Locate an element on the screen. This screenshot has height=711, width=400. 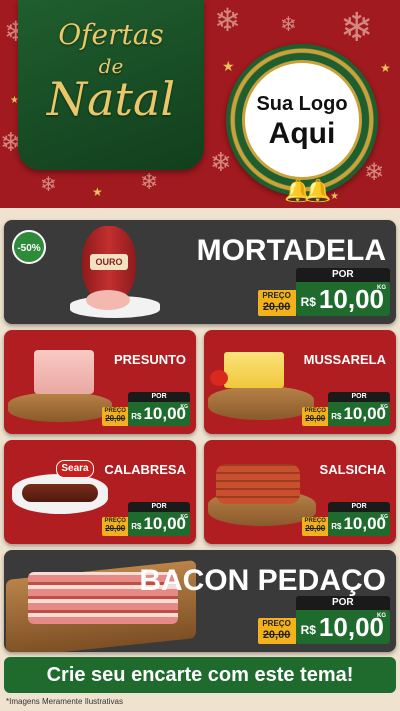
salsicha-image is located at coordinates (258, 484).